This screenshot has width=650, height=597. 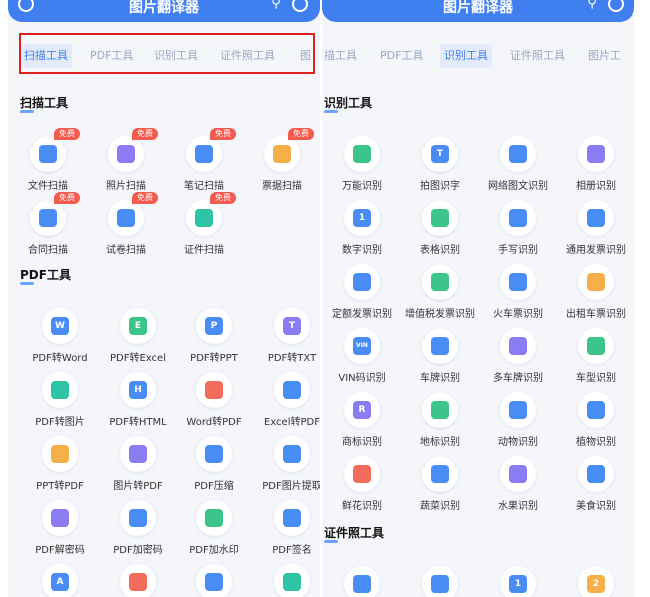 I want to click on tool-id-scan: 免费 证件扫描, so click(x=204, y=226).